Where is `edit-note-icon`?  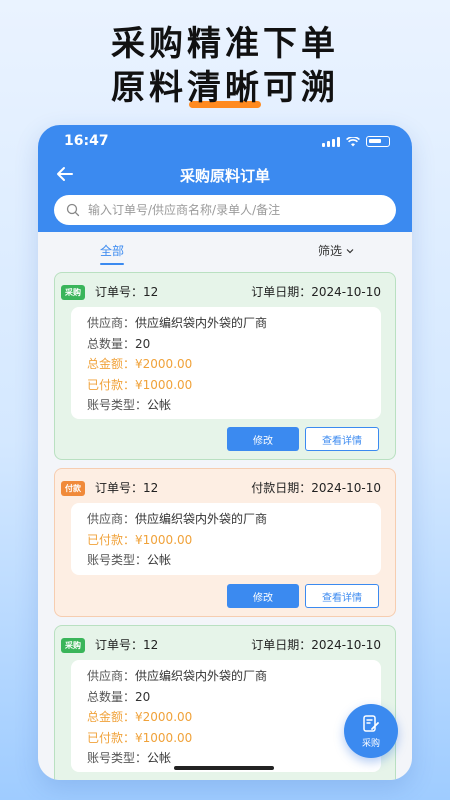
edit-note-icon is located at coordinates (371, 723).